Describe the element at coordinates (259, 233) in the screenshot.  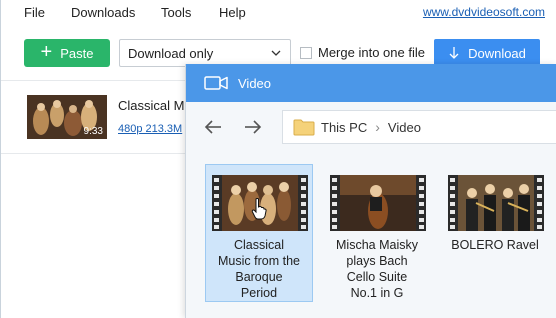
I see `file-tile-classical-music: Classical Music from the Baroque Period` at that location.